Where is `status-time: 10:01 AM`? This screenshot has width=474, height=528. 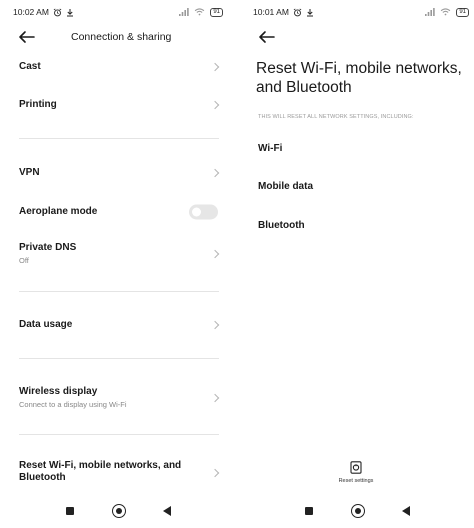 status-time: 10:01 AM is located at coordinates (271, 12).